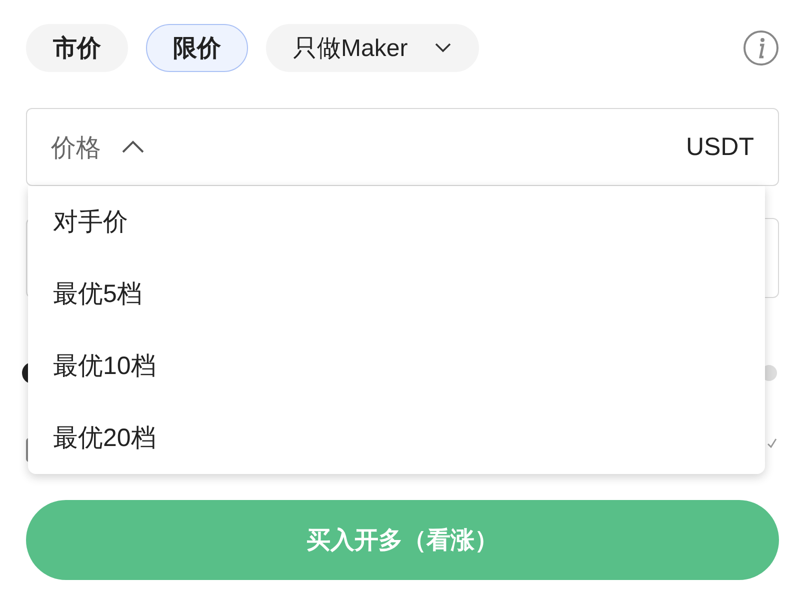 Image resolution: width=796 pixels, height=592 pixels. Describe the element at coordinates (396, 438) in the screenshot. I see `menu-item: 最优20档` at that location.